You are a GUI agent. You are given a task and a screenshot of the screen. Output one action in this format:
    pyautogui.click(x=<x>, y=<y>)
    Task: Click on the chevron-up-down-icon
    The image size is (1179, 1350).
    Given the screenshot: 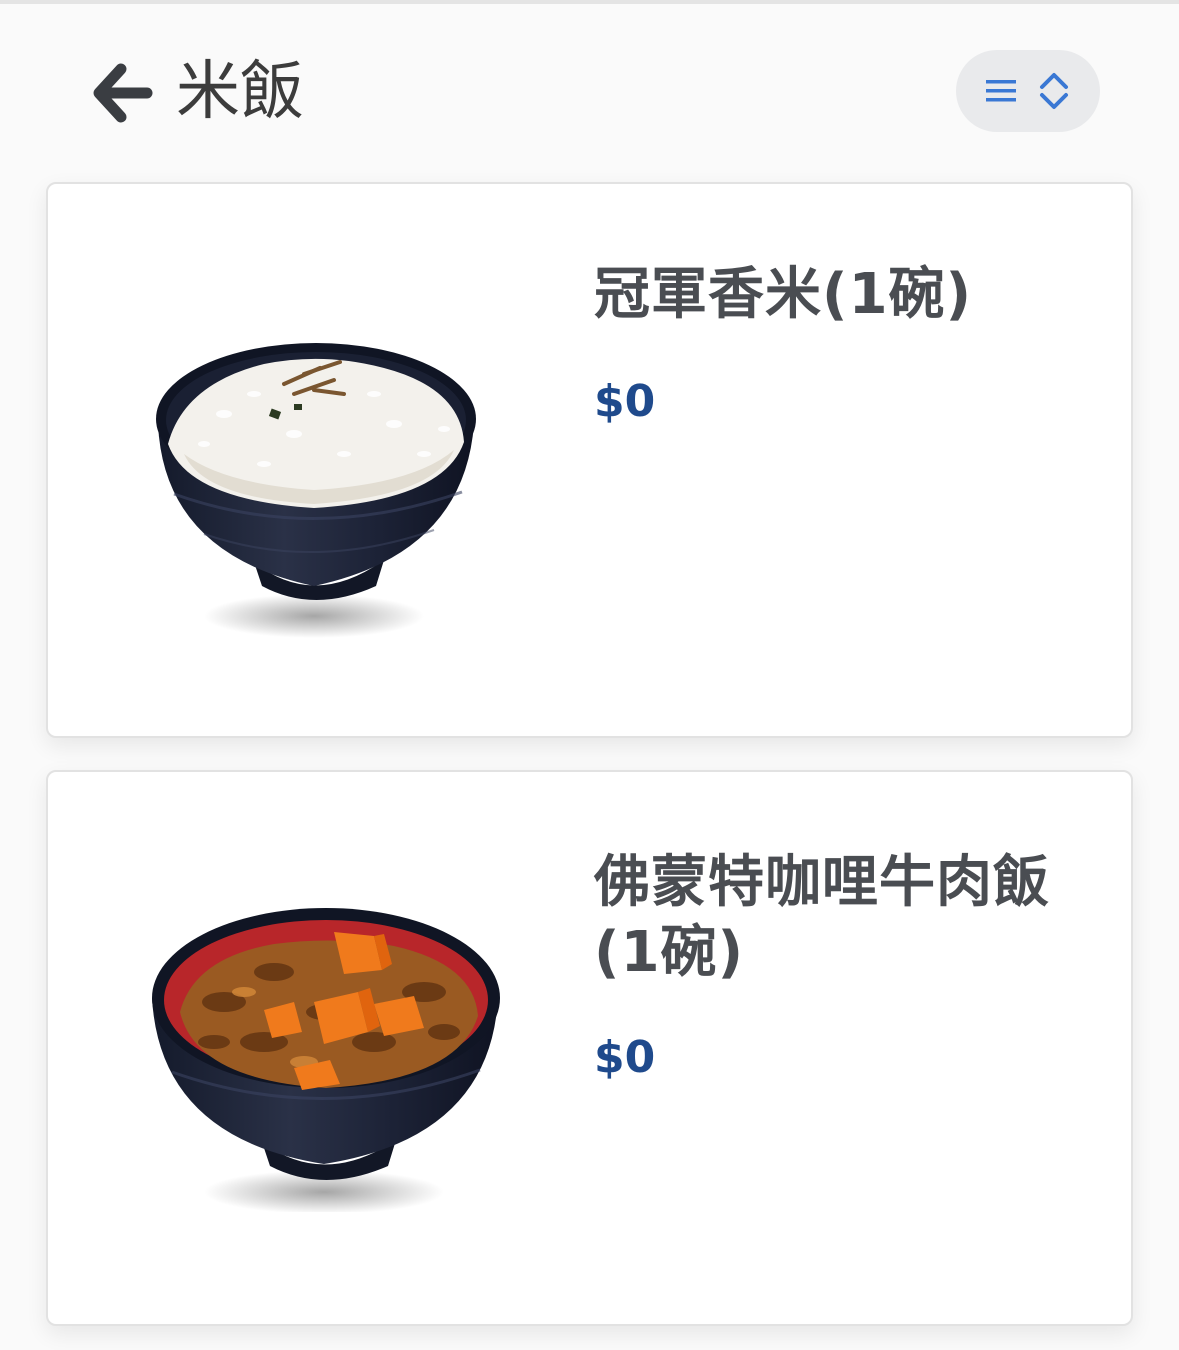 What is the action you would take?
    pyautogui.click(x=1054, y=91)
    